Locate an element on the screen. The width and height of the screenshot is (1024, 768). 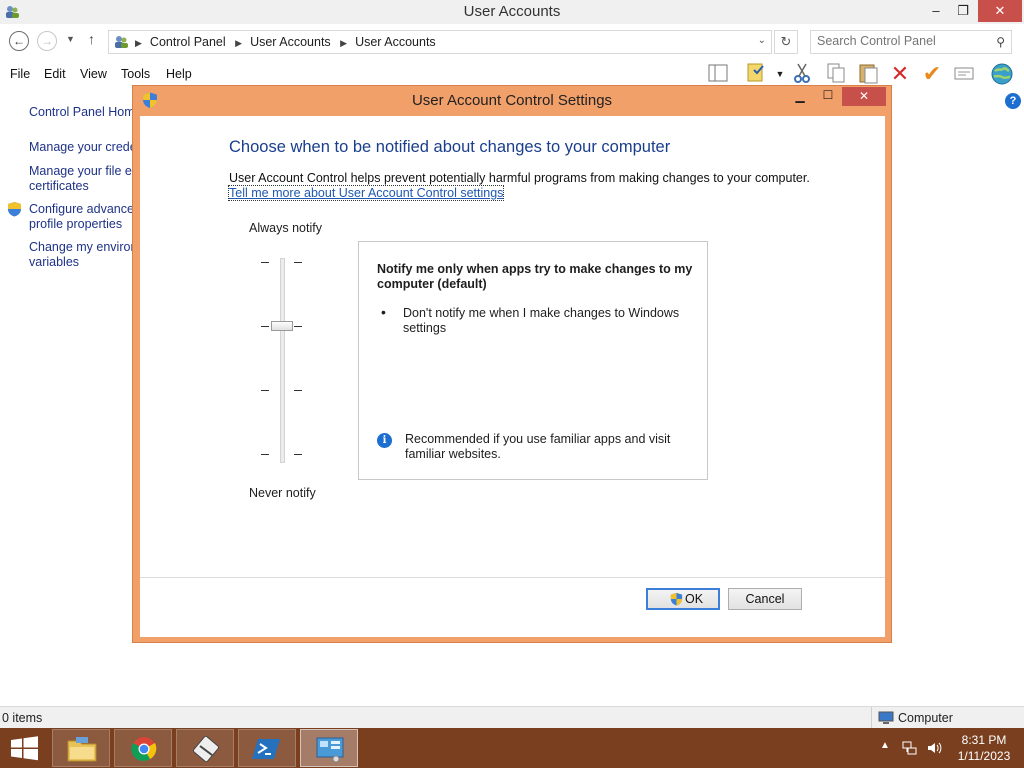
taskbar-control-panel is located at coordinates (329, 748).